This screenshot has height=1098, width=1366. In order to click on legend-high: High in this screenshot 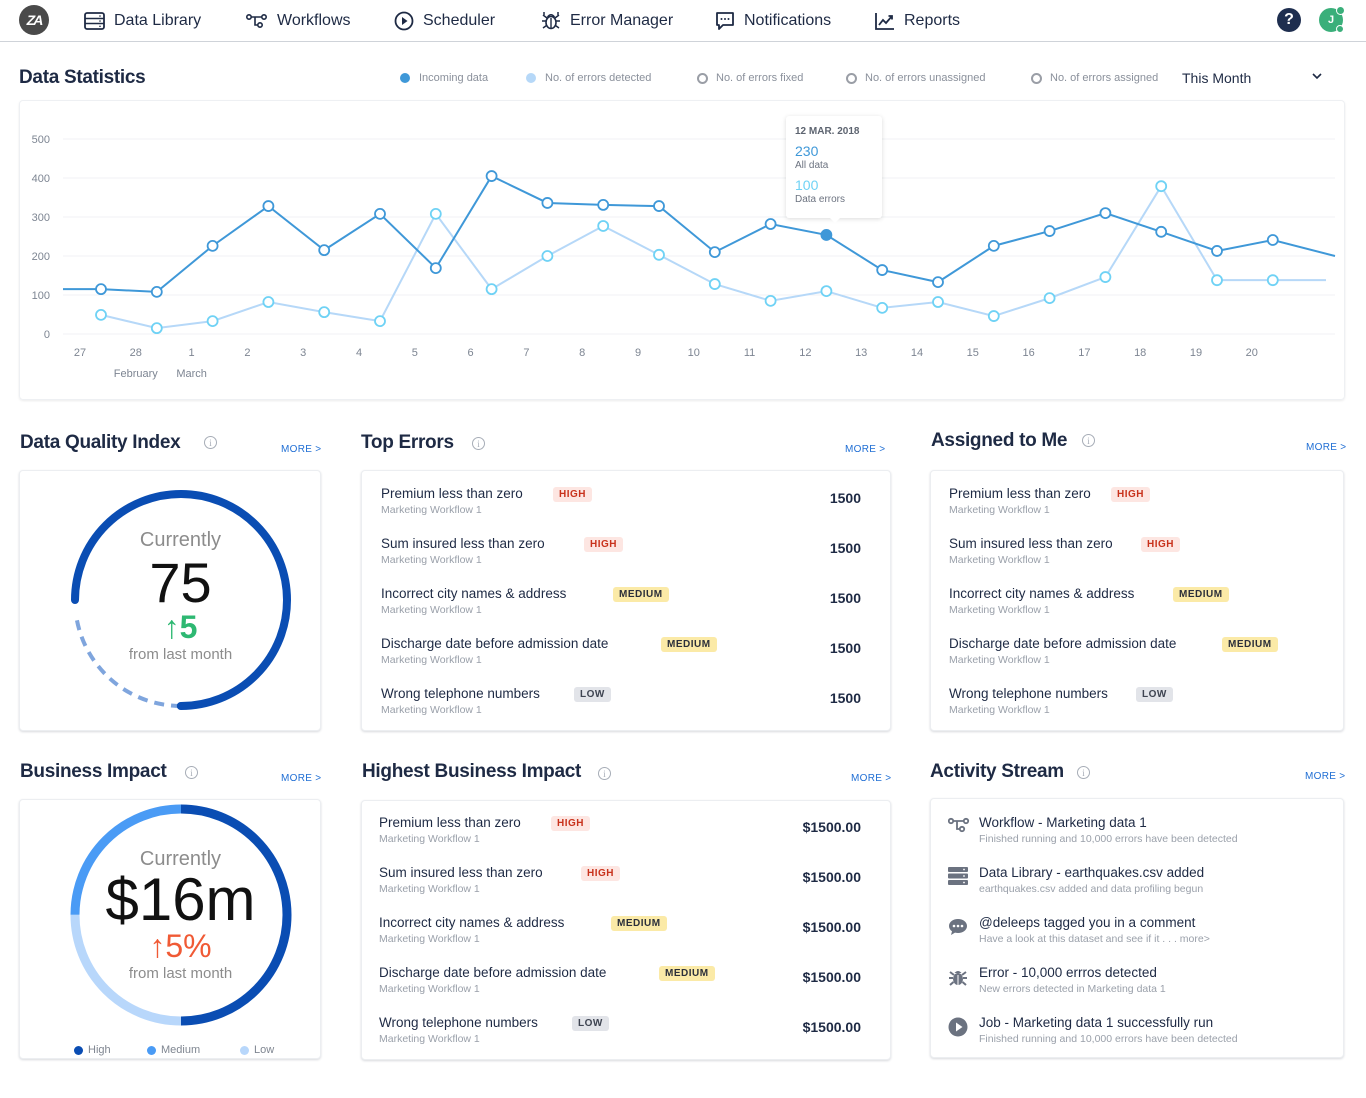, I will do `click(92, 1050)`.